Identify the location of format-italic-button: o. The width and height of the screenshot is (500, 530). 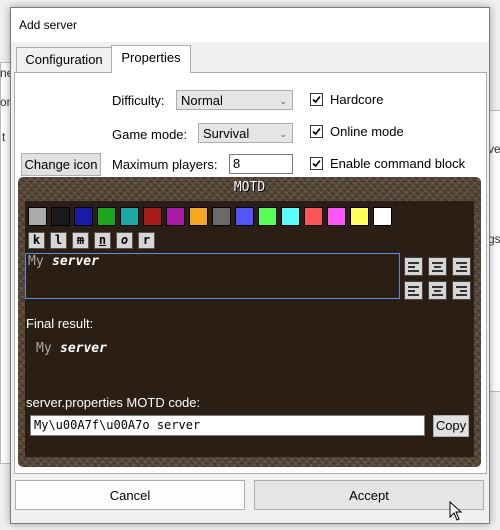
(124, 240).